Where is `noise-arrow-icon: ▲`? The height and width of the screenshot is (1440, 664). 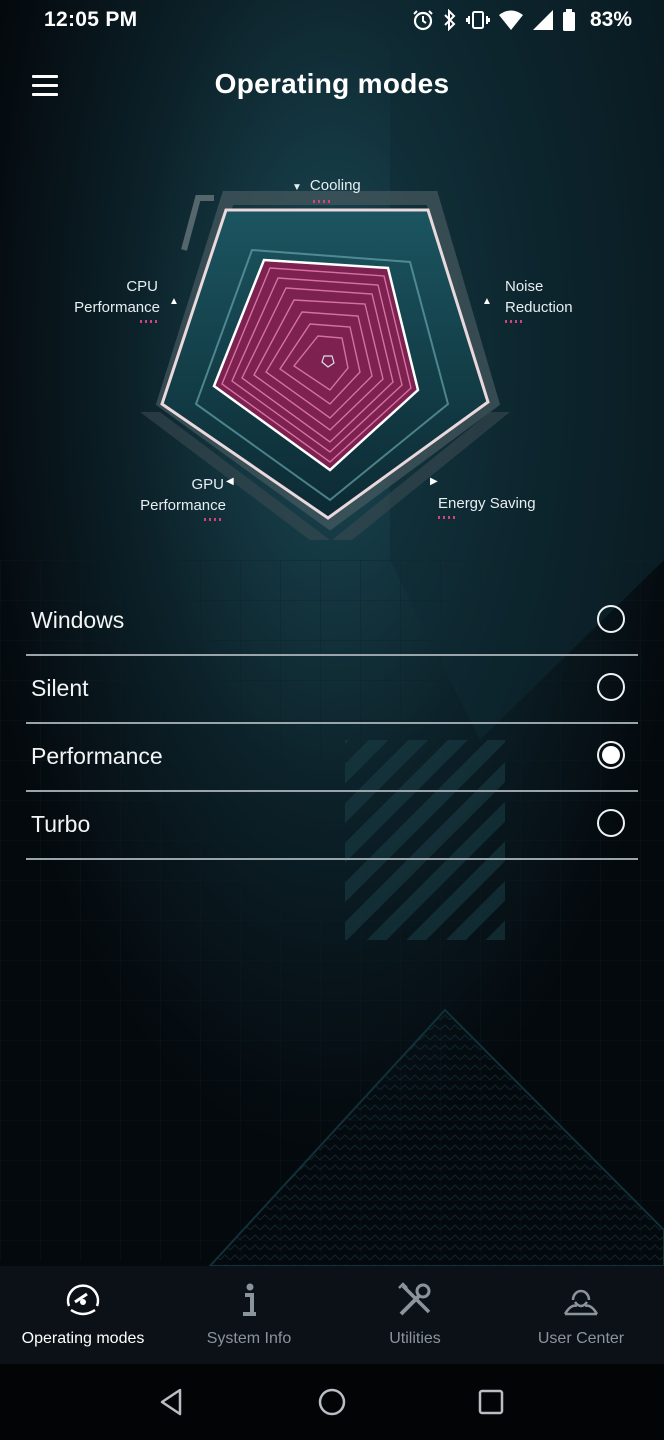 noise-arrow-icon: ▲ is located at coordinates (487, 301).